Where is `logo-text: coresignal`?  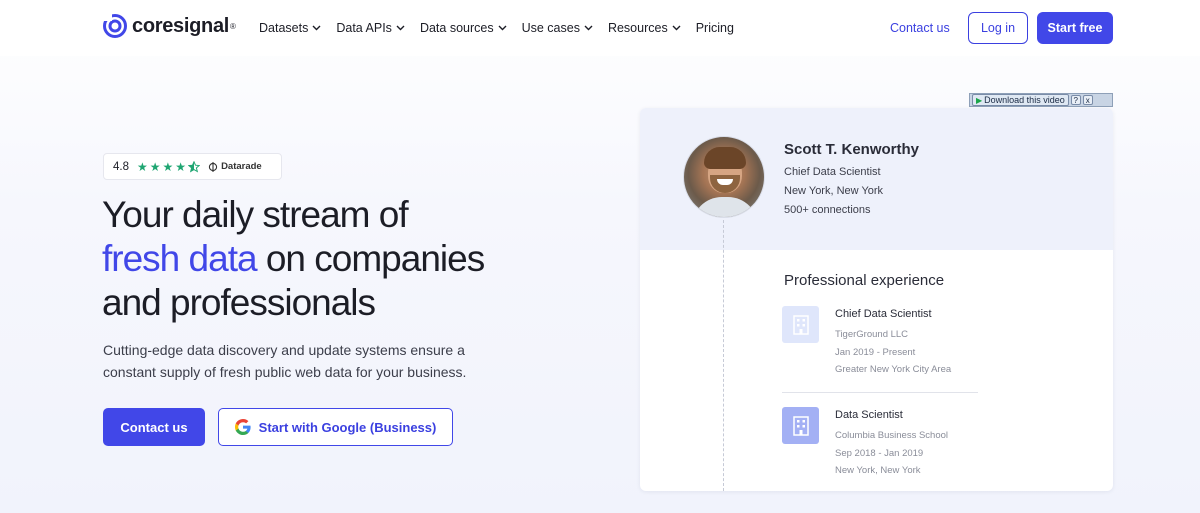 logo-text: coresignal is located at coordinates (181, 25).